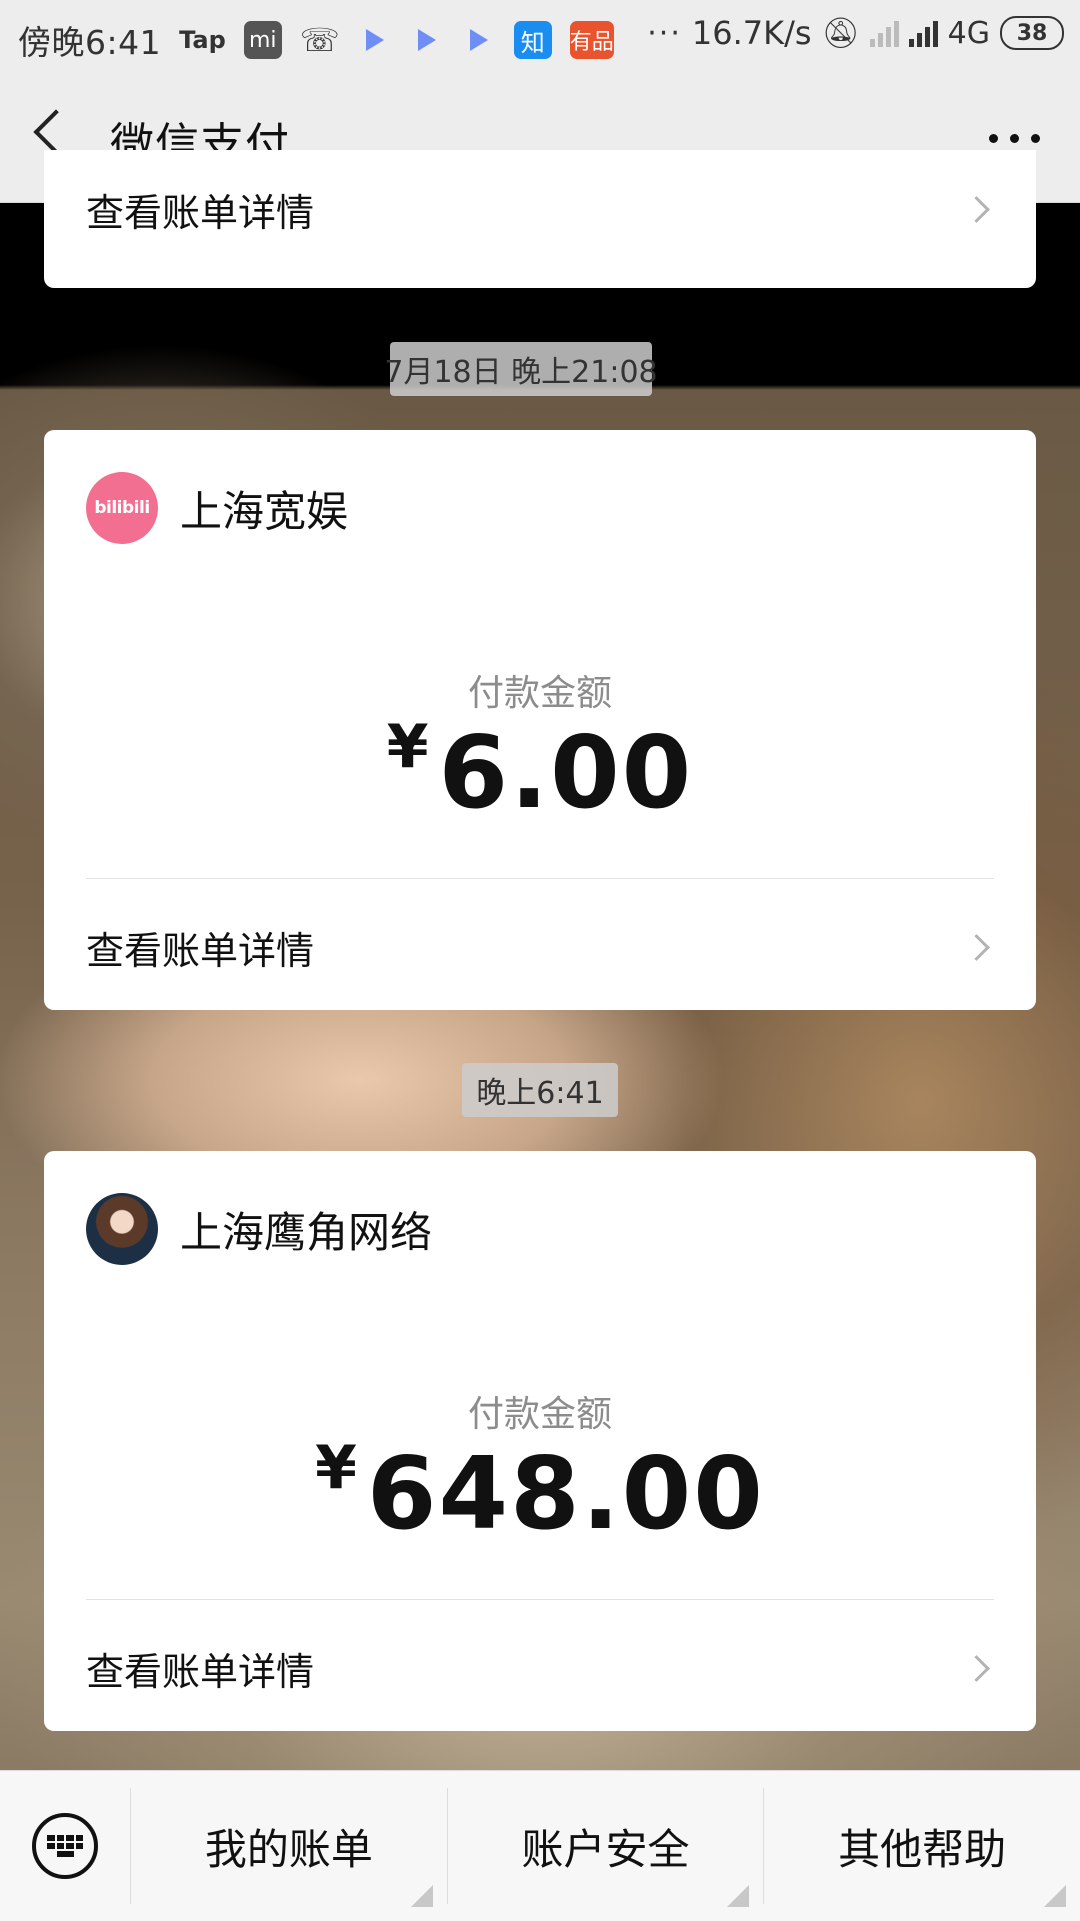 Image resolution: width=1080 pixels, height=1921 pixels. I want to click on network-type: 4G, so click(968, 33).